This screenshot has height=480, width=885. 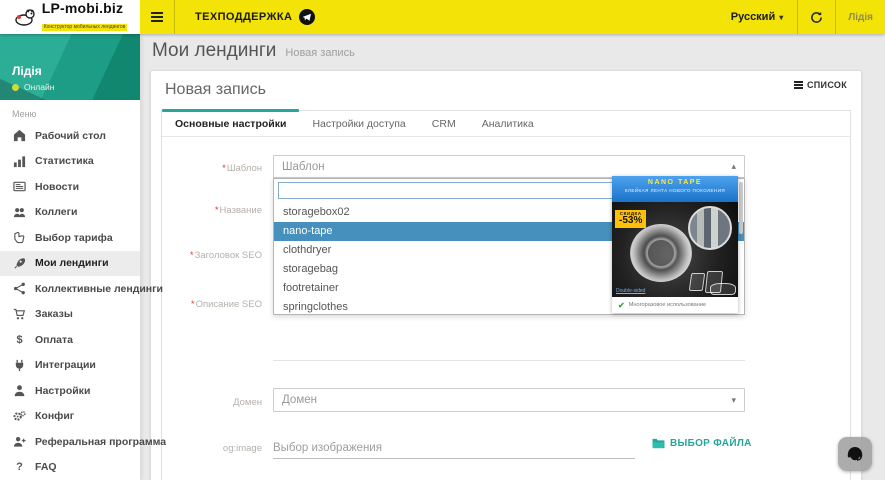 What do you see at coordinates (19, 391) in the screenshot?
I see `user-icon` at bounding box center [19, 391].